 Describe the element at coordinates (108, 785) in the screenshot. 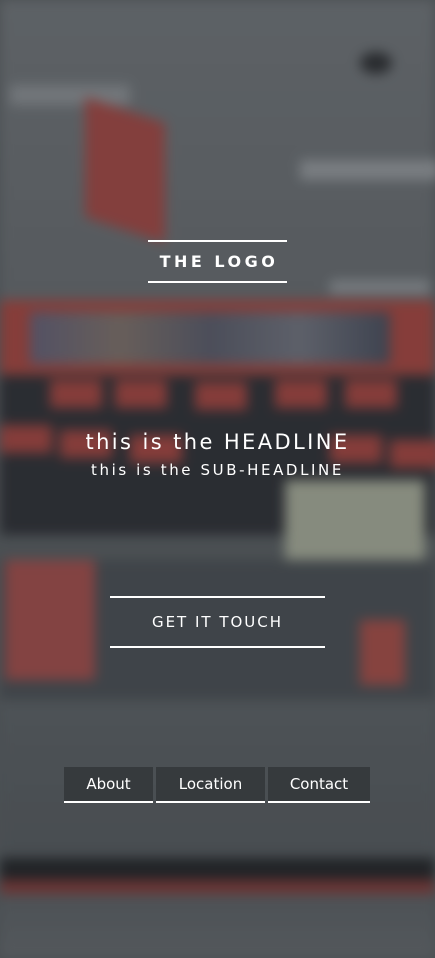

I see `nav-item-about: About` at that location.